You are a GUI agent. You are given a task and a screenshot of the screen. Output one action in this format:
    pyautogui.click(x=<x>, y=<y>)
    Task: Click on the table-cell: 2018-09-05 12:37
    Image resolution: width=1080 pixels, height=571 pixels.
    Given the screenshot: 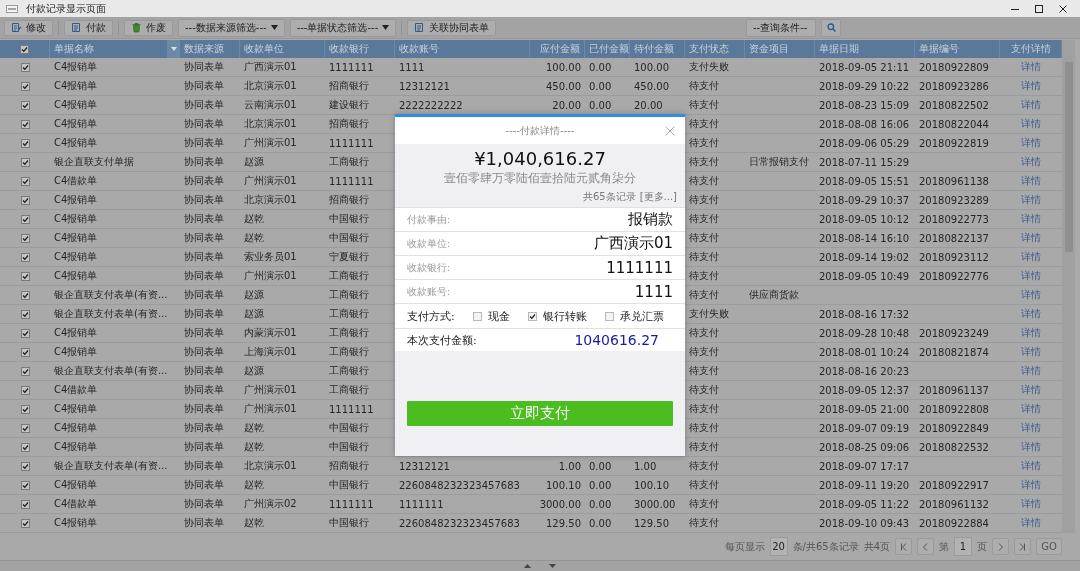 What is the action you would take?
    pyautogui.click(x=864, y=390)
    